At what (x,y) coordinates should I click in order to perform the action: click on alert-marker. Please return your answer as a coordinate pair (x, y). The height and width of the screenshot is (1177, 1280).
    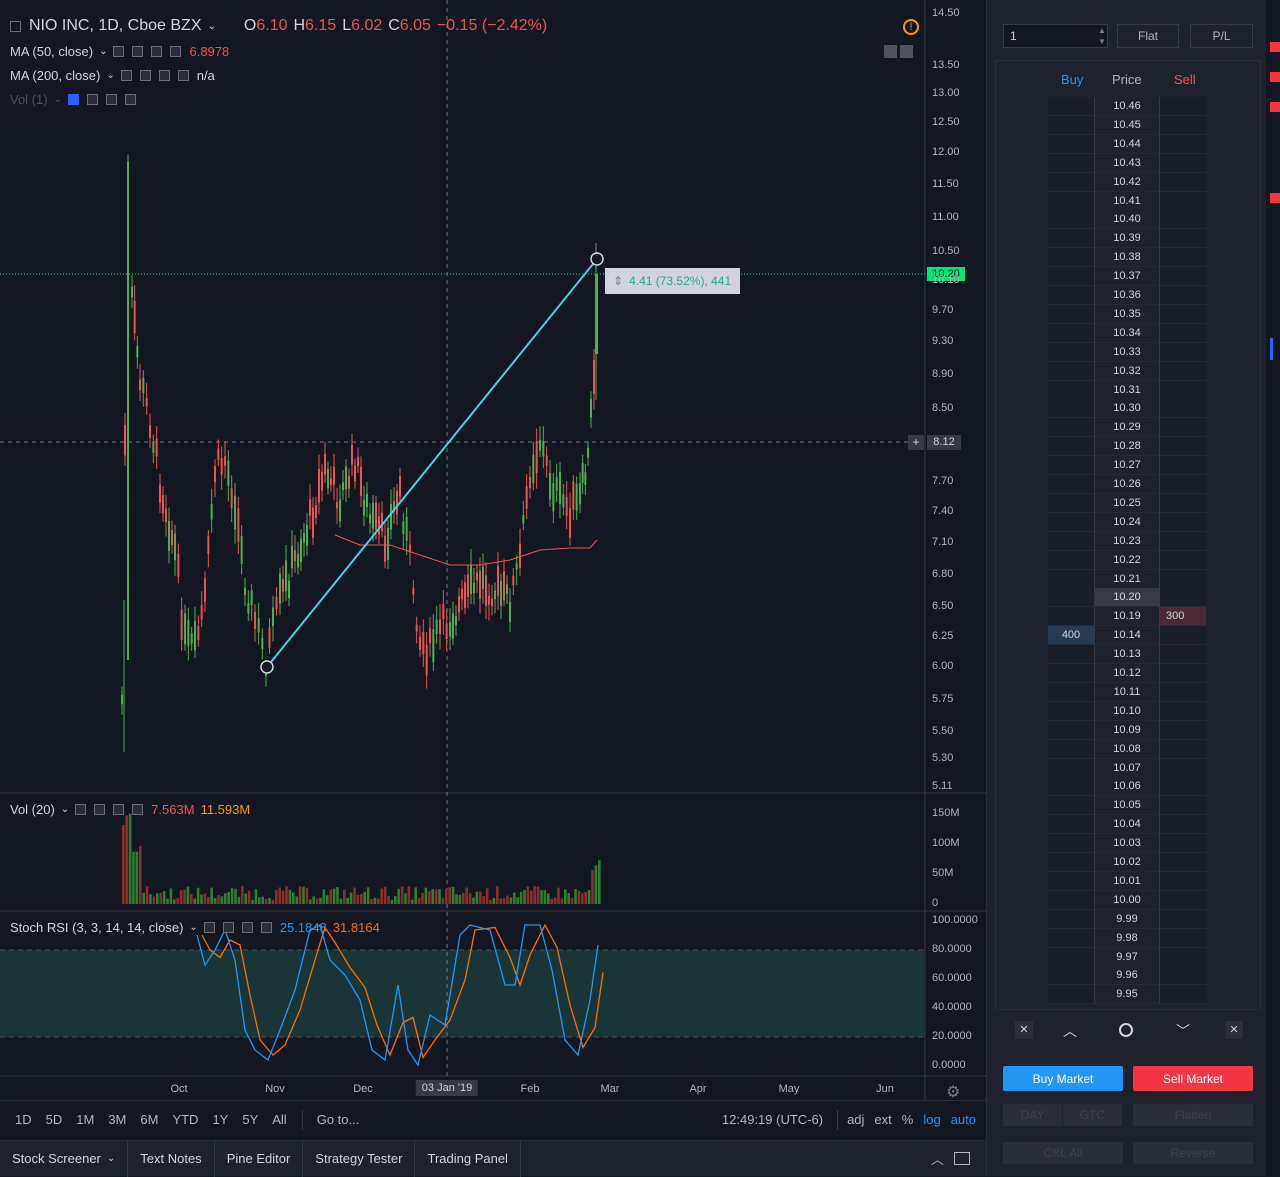
    Looking at the image, I should click on (1275, 47).